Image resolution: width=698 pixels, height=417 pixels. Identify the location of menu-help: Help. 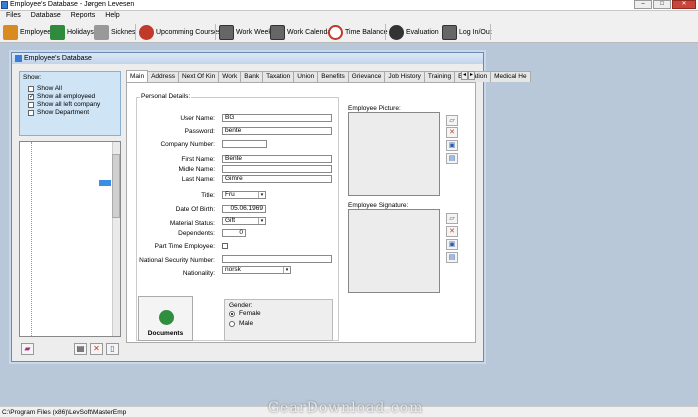
(112, 16).